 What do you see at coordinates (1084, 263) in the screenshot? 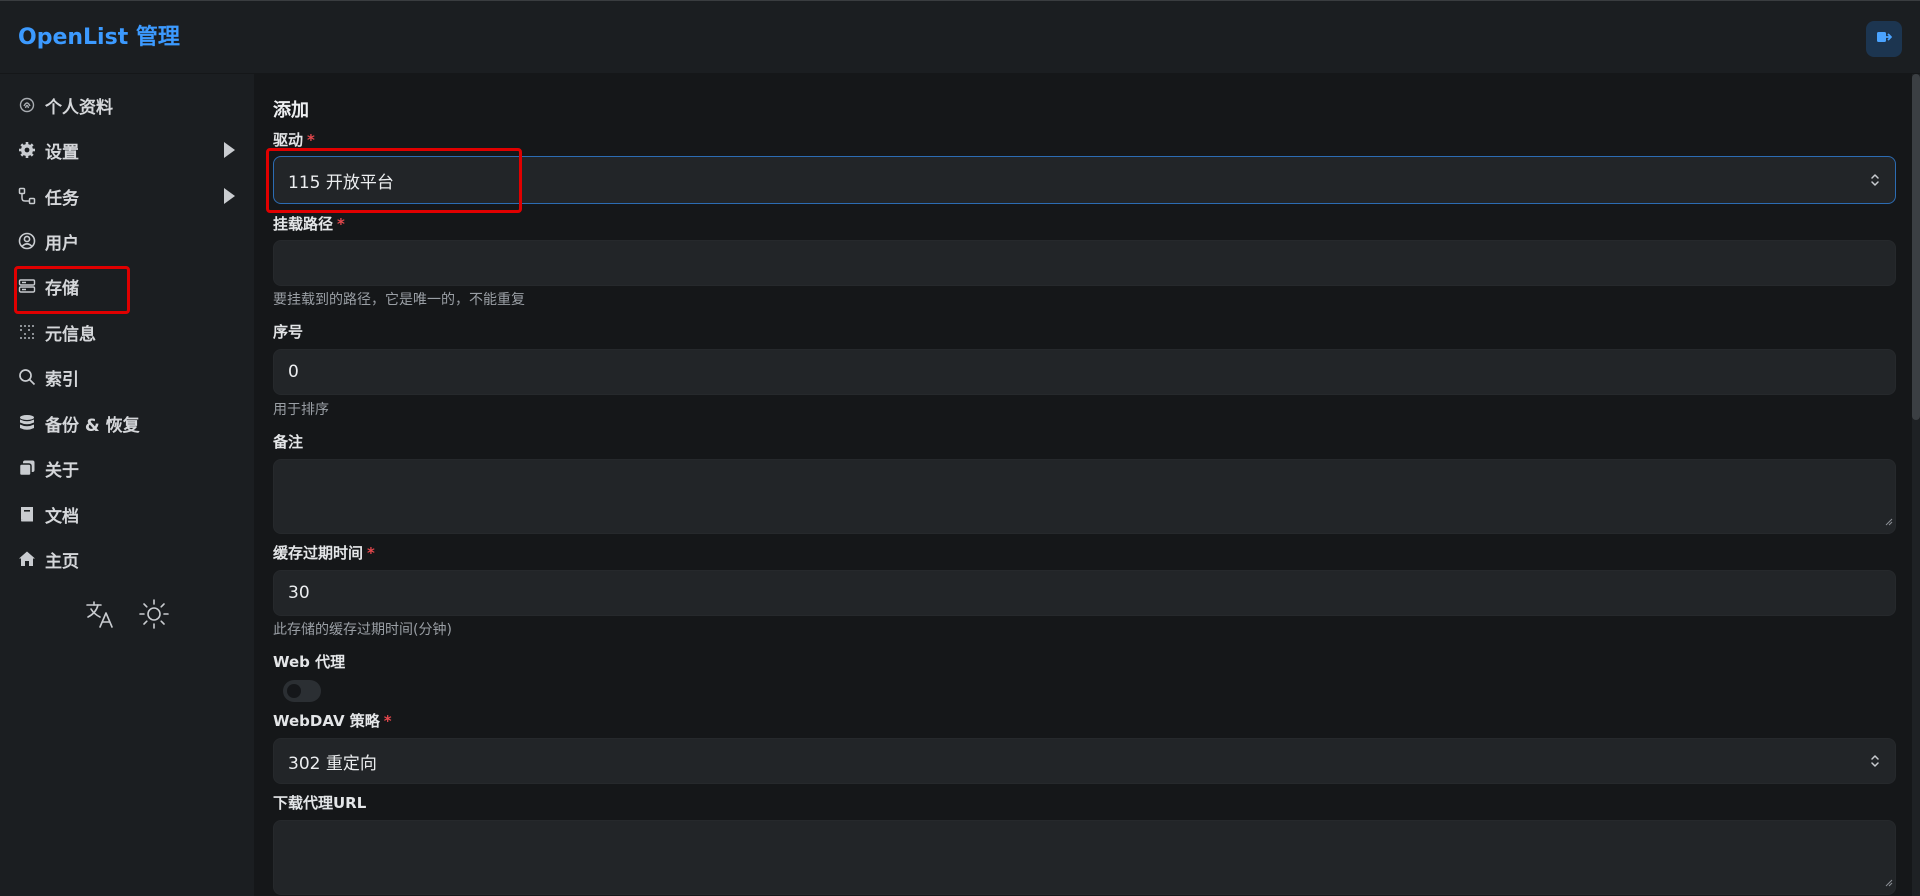
I see `mount-path-input` at bounding box center [1084, 263].